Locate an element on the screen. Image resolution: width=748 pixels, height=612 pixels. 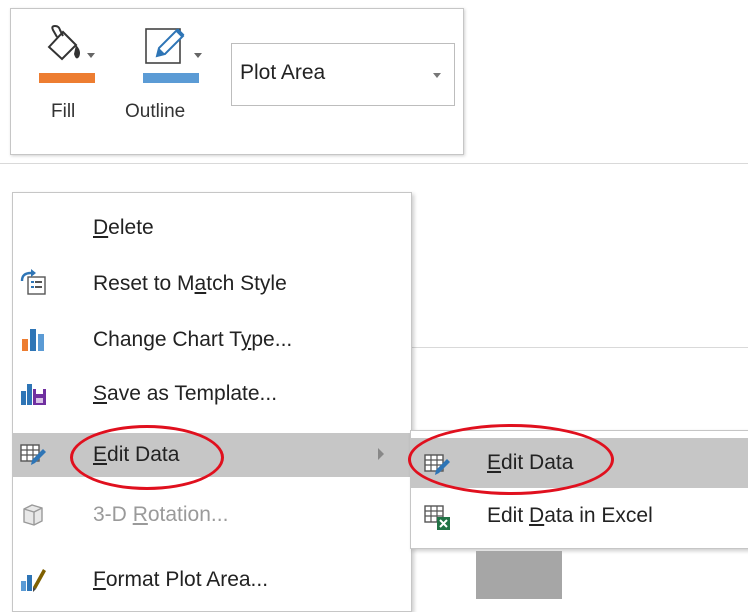
annotation-circle-edit-data is located at coordinates (147, 457).